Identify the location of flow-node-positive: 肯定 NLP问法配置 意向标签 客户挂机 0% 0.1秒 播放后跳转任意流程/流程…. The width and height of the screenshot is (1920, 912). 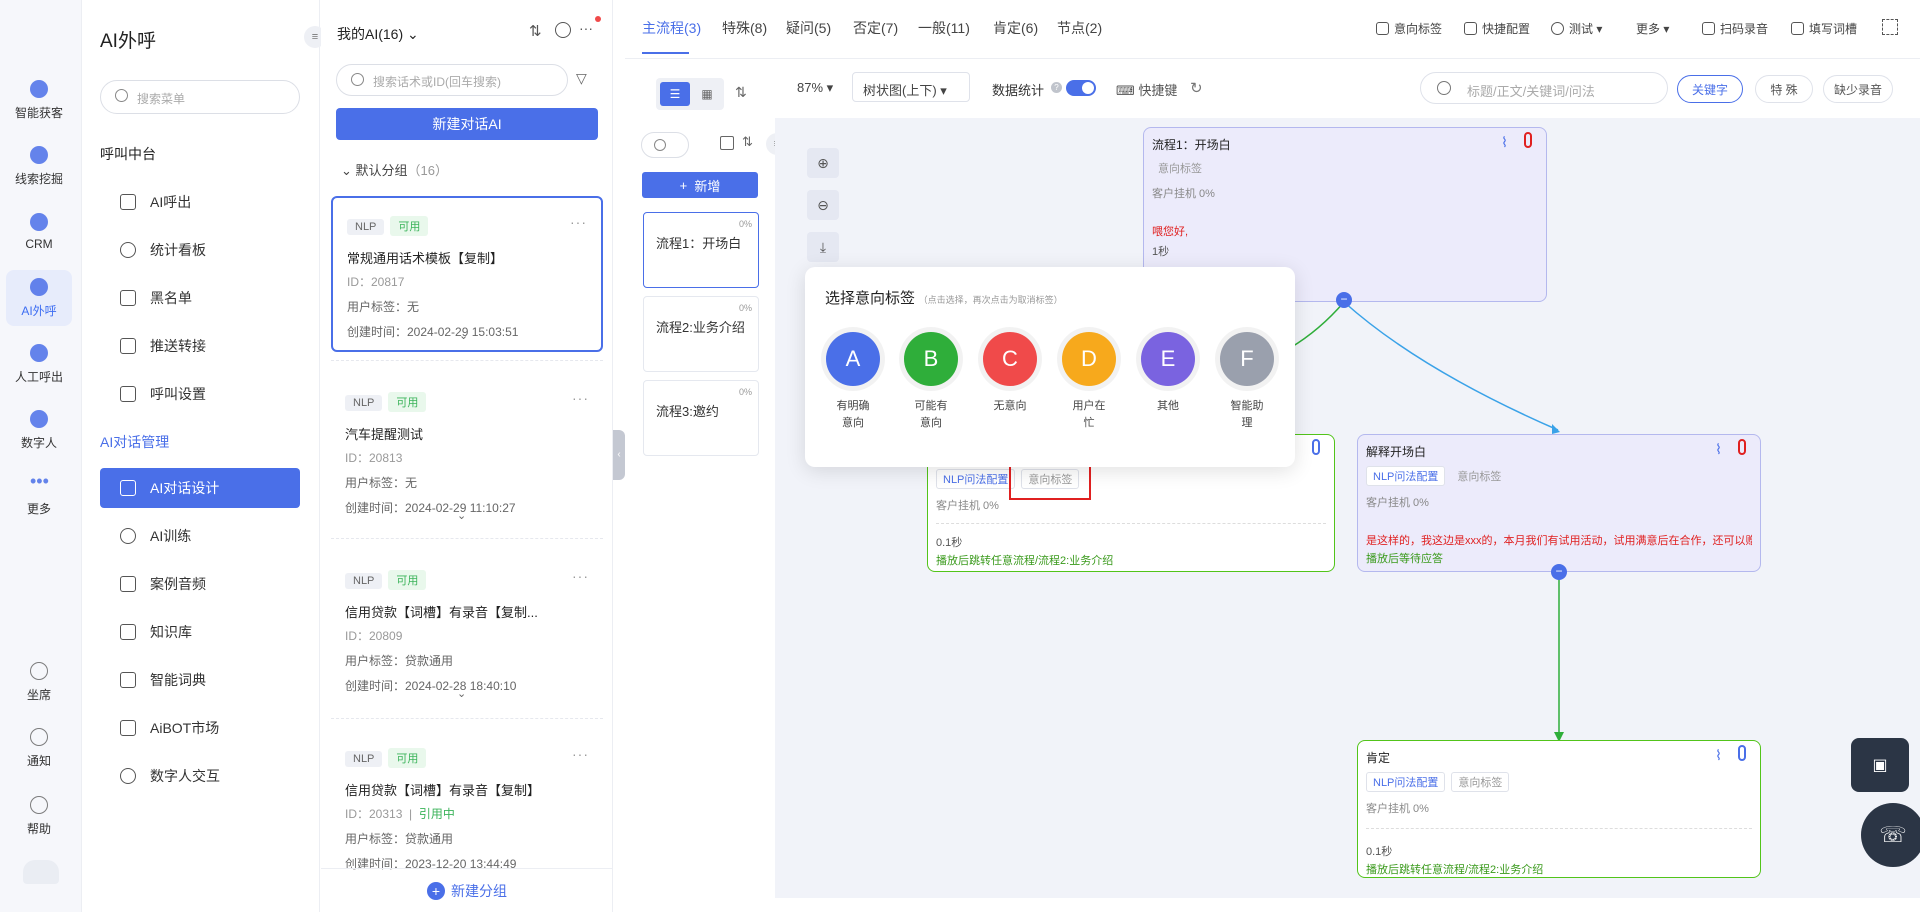
(1559, 809).